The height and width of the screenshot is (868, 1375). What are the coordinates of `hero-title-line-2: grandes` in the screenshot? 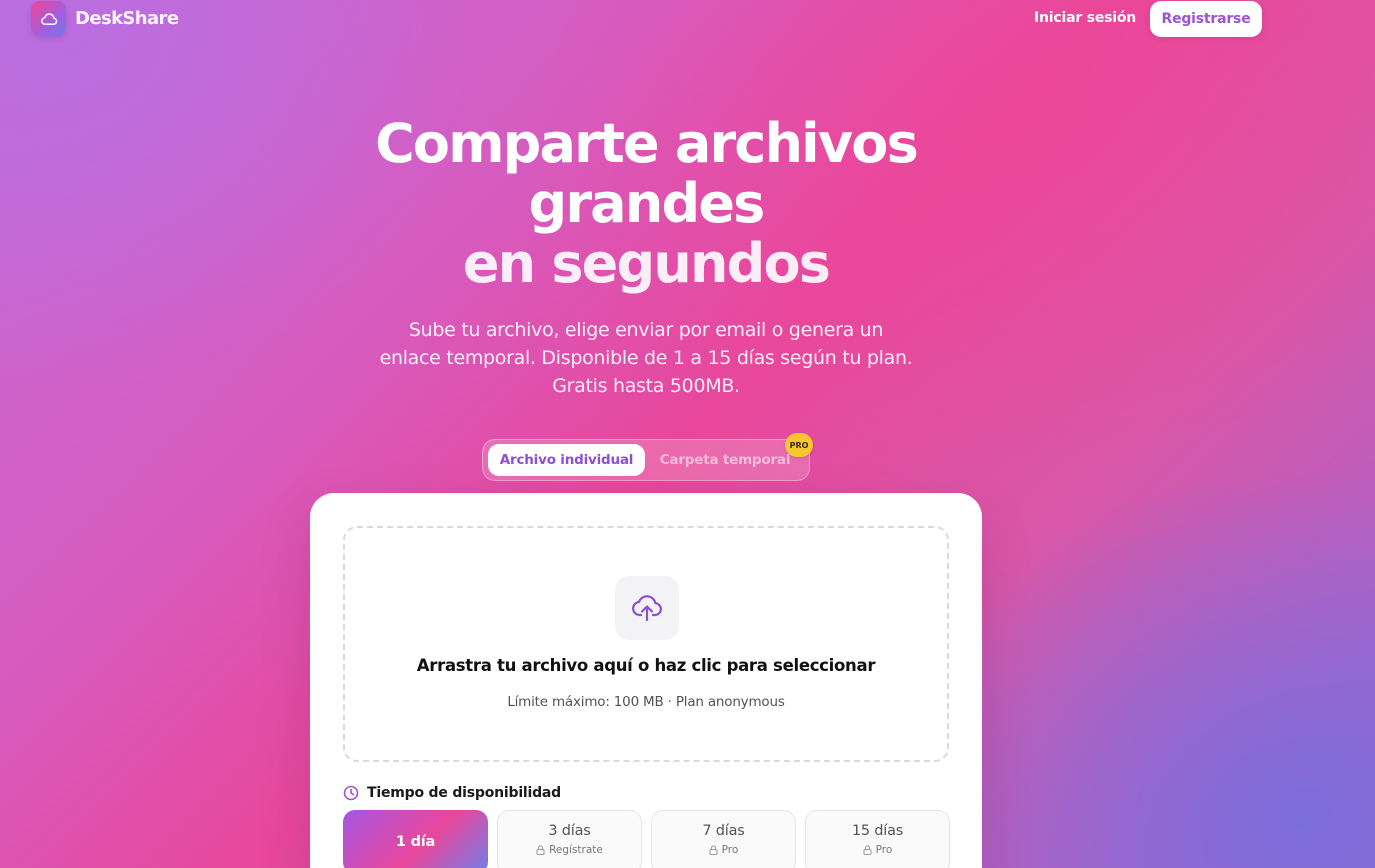 It's located at (647, 203).